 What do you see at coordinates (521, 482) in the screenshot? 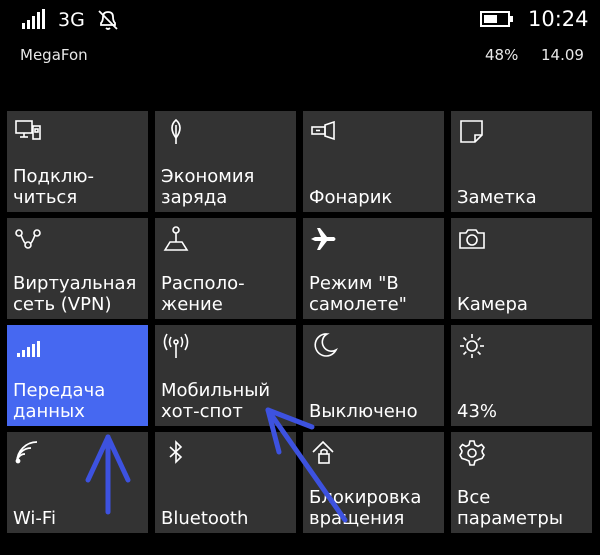
I see `quick-action-all-settings: Все параметры` at bounding box center [521, 482].